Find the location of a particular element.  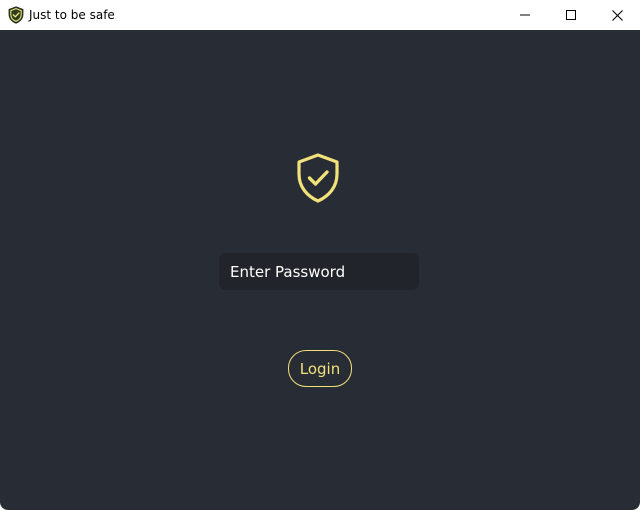

close-button is located at coordinates (617, 15).